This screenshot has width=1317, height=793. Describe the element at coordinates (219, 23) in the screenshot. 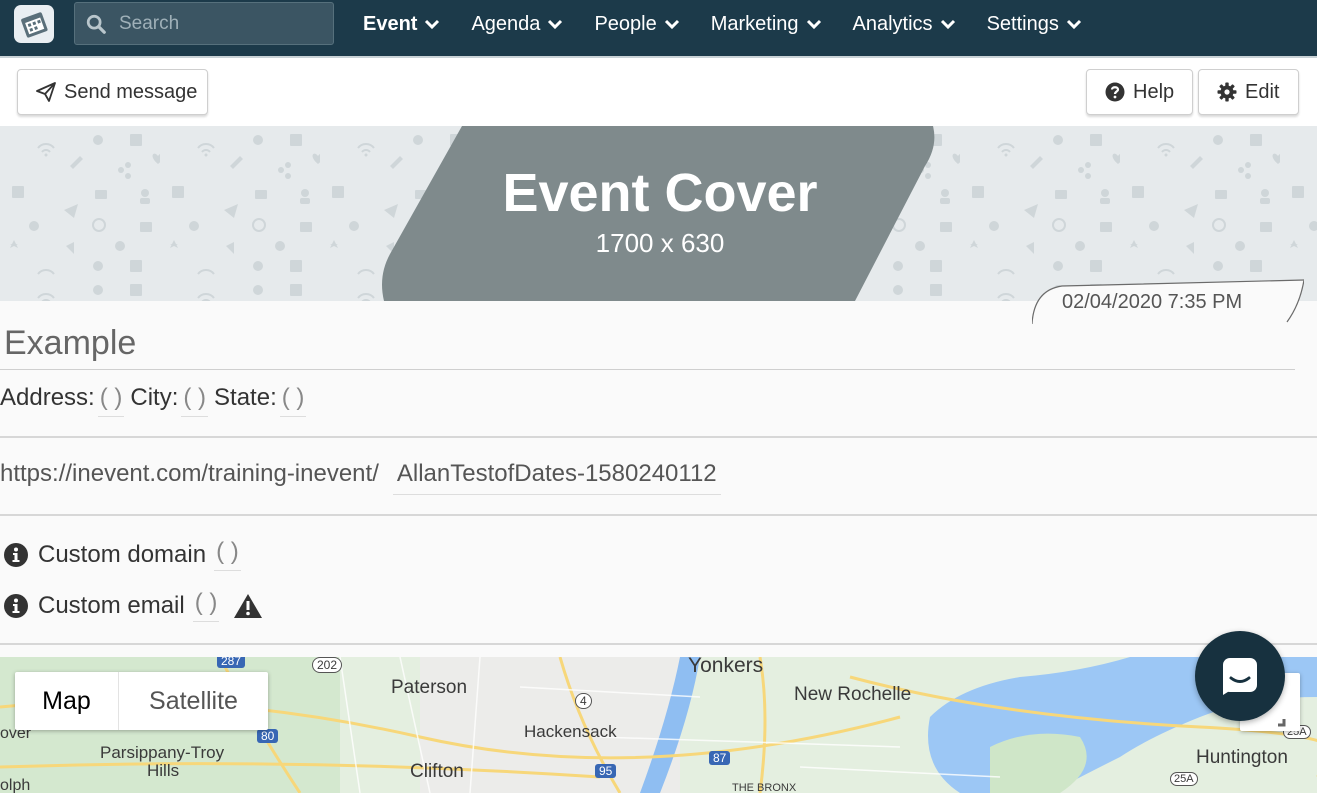

I see `search-input` at that location.